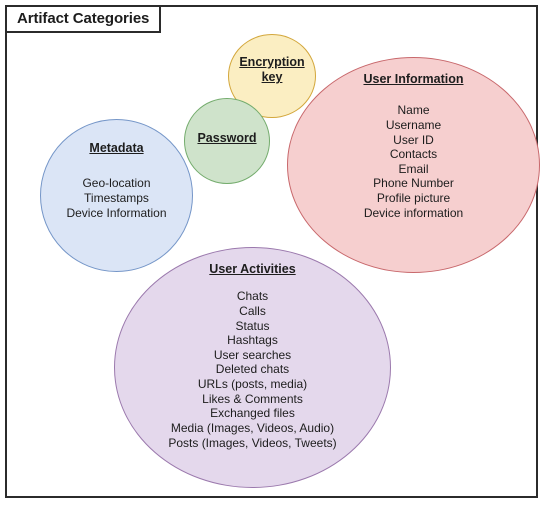  I want to click on bubble-user-information-heading: User Information, so click(413, 79).